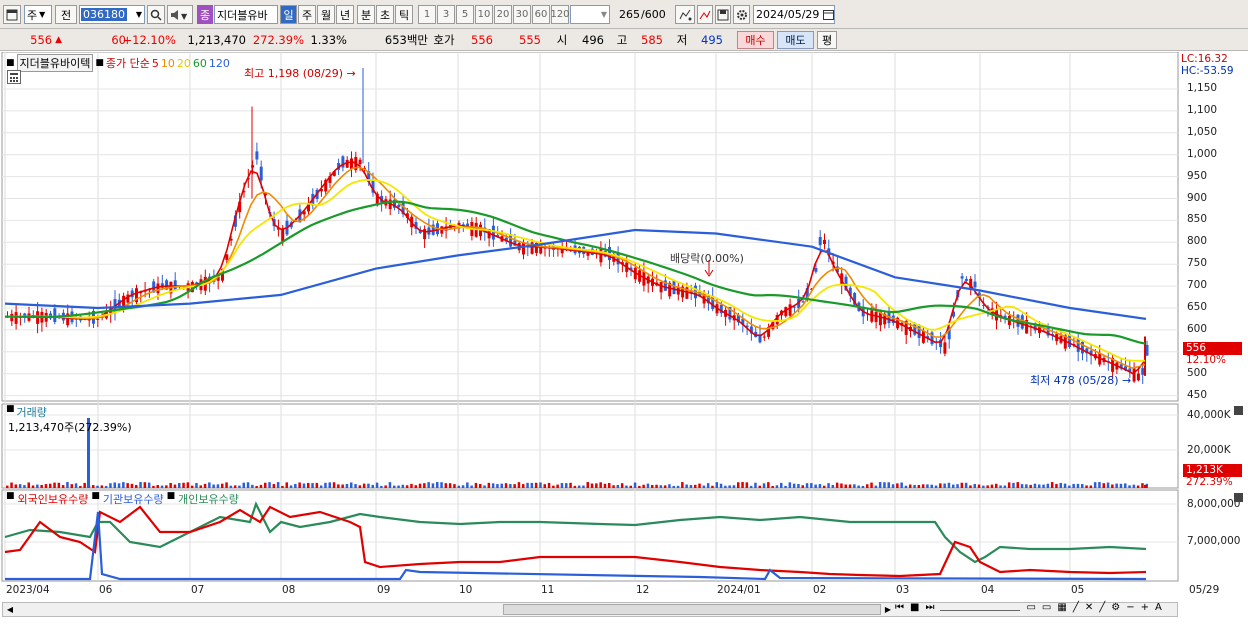 The image size is (1248, 624). I want to click on search-icon, so click(156, 14).